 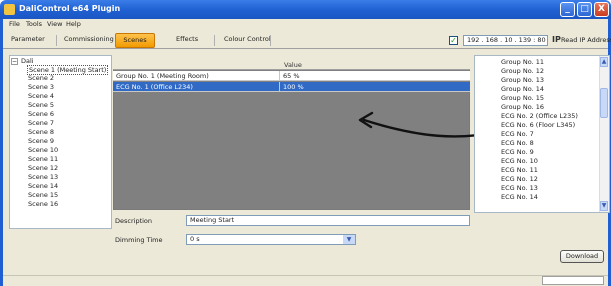 What do you see at coordinates (522, 89) in the screenshot?
I see `list-item: Group No. 14` at bounding box center [522, 89].